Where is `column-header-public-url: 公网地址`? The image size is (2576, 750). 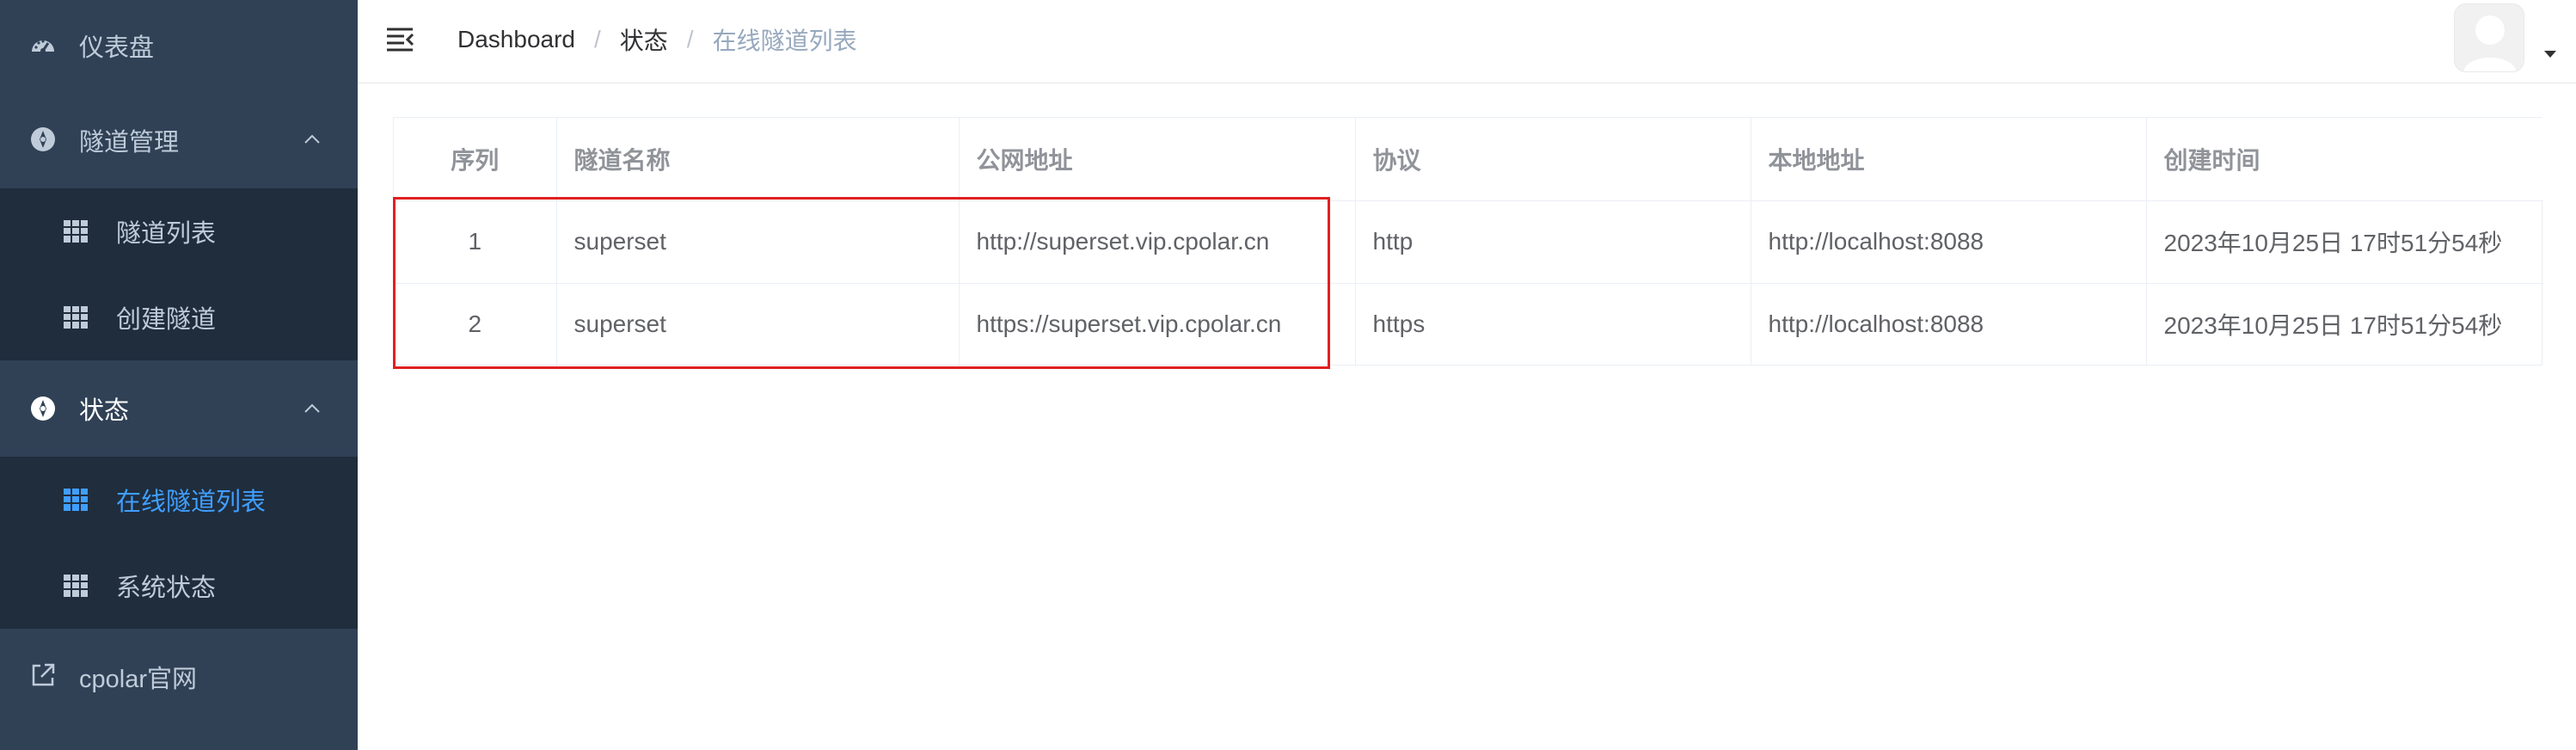 column-header-public-url: 公网地址 is located at coordinates (1157, 159).